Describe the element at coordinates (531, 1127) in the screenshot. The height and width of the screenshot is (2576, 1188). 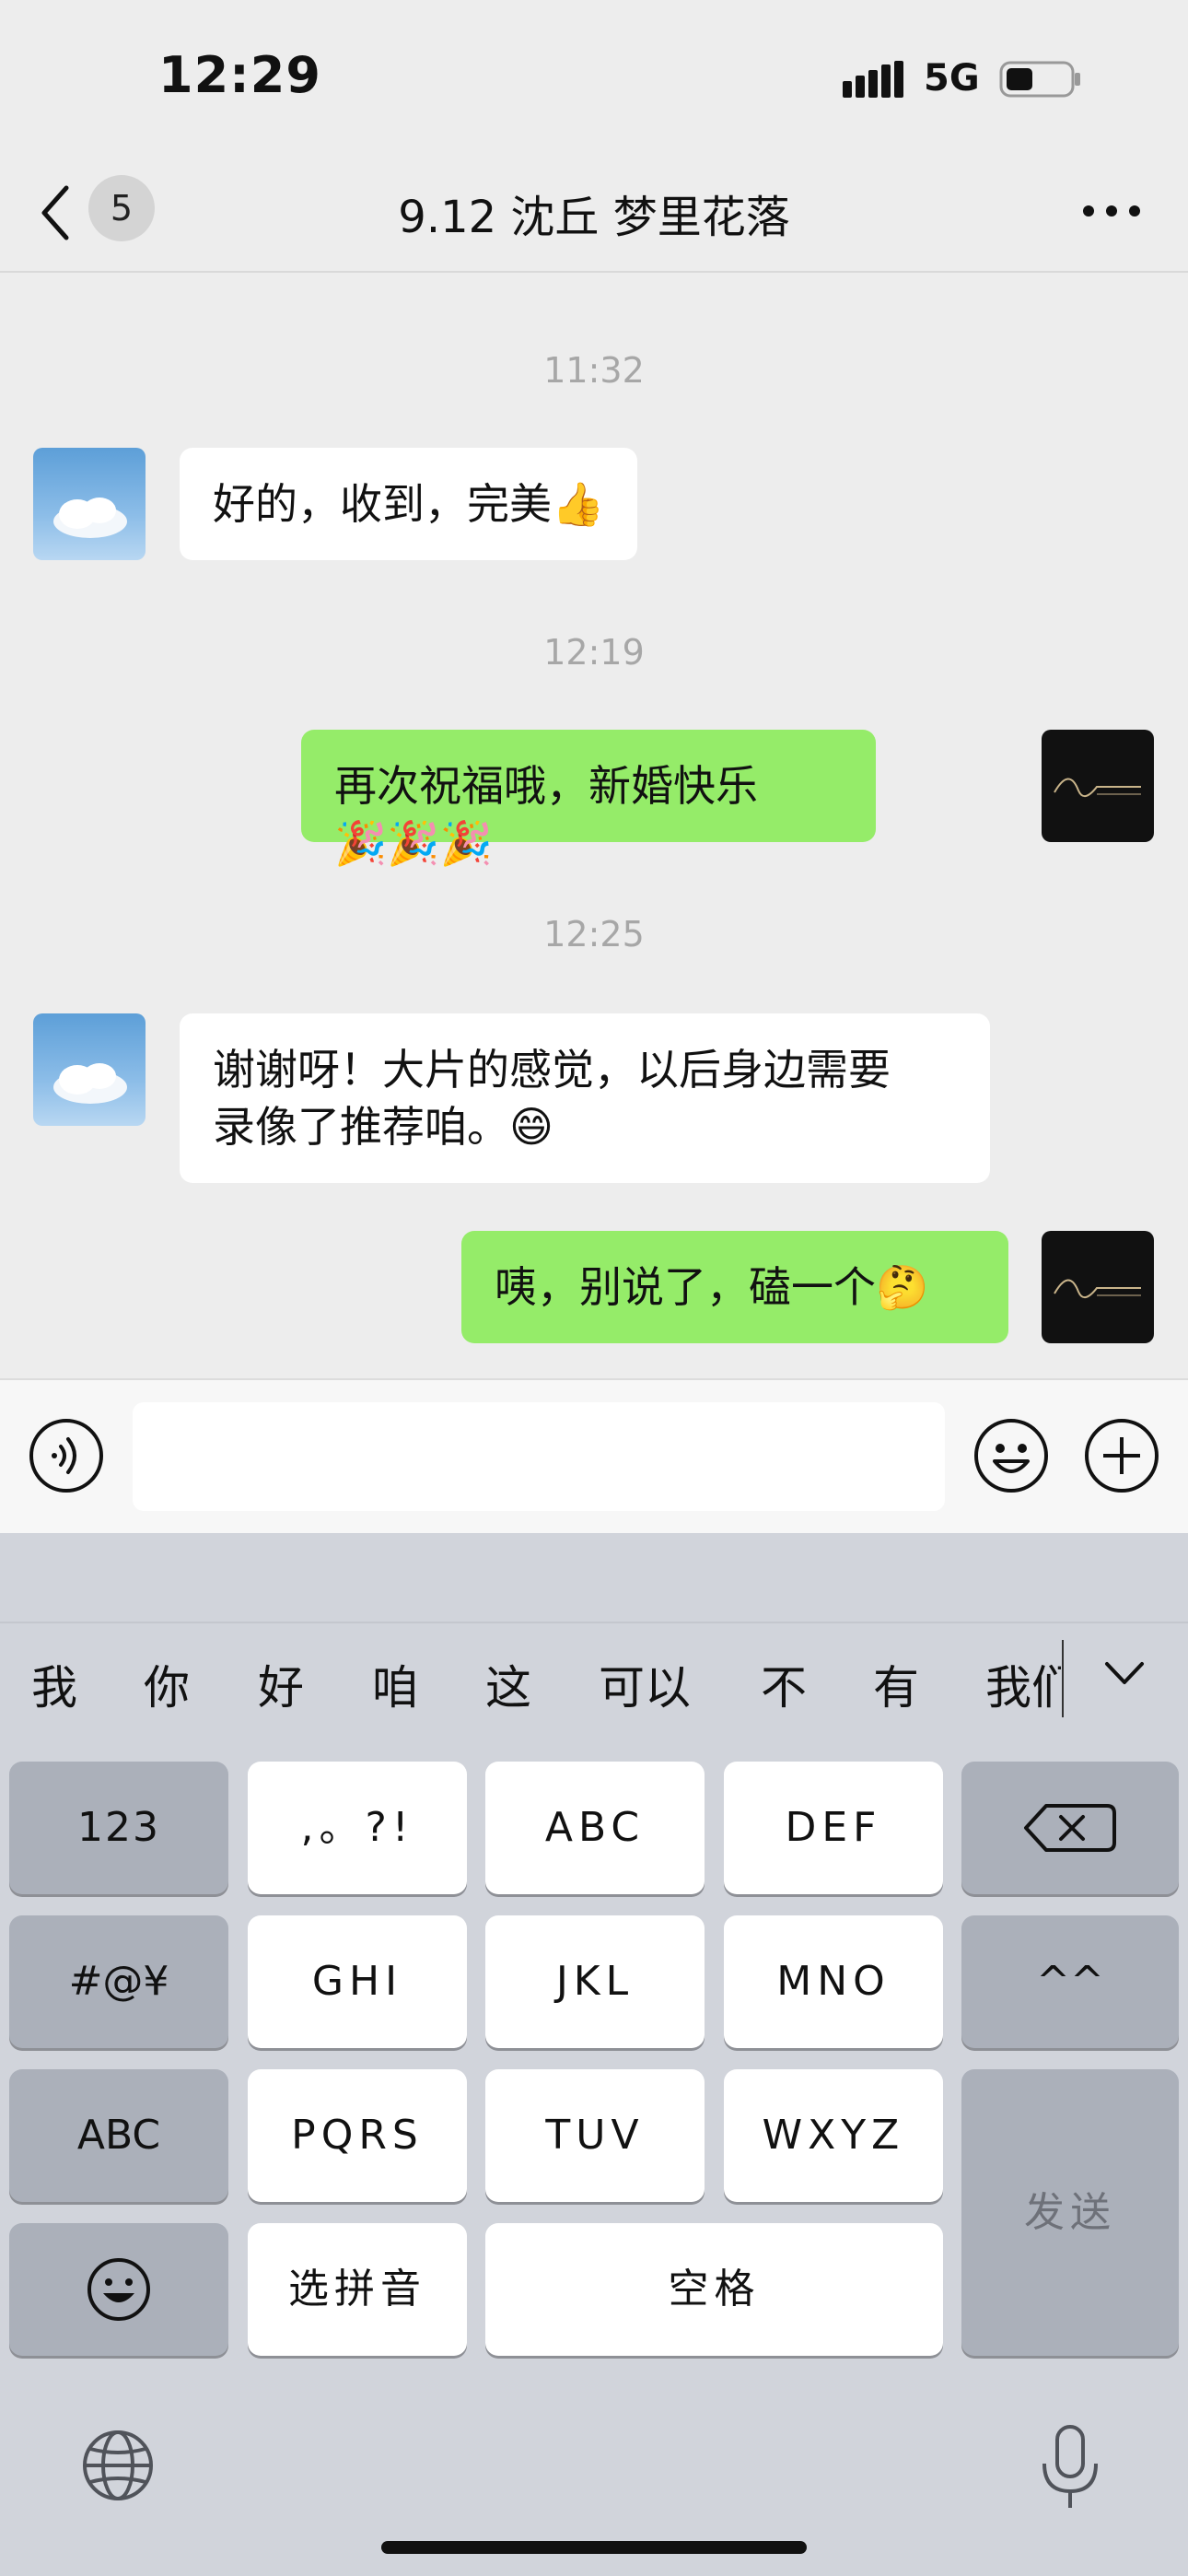
I see `grinning-emoji: 😄` at that location.